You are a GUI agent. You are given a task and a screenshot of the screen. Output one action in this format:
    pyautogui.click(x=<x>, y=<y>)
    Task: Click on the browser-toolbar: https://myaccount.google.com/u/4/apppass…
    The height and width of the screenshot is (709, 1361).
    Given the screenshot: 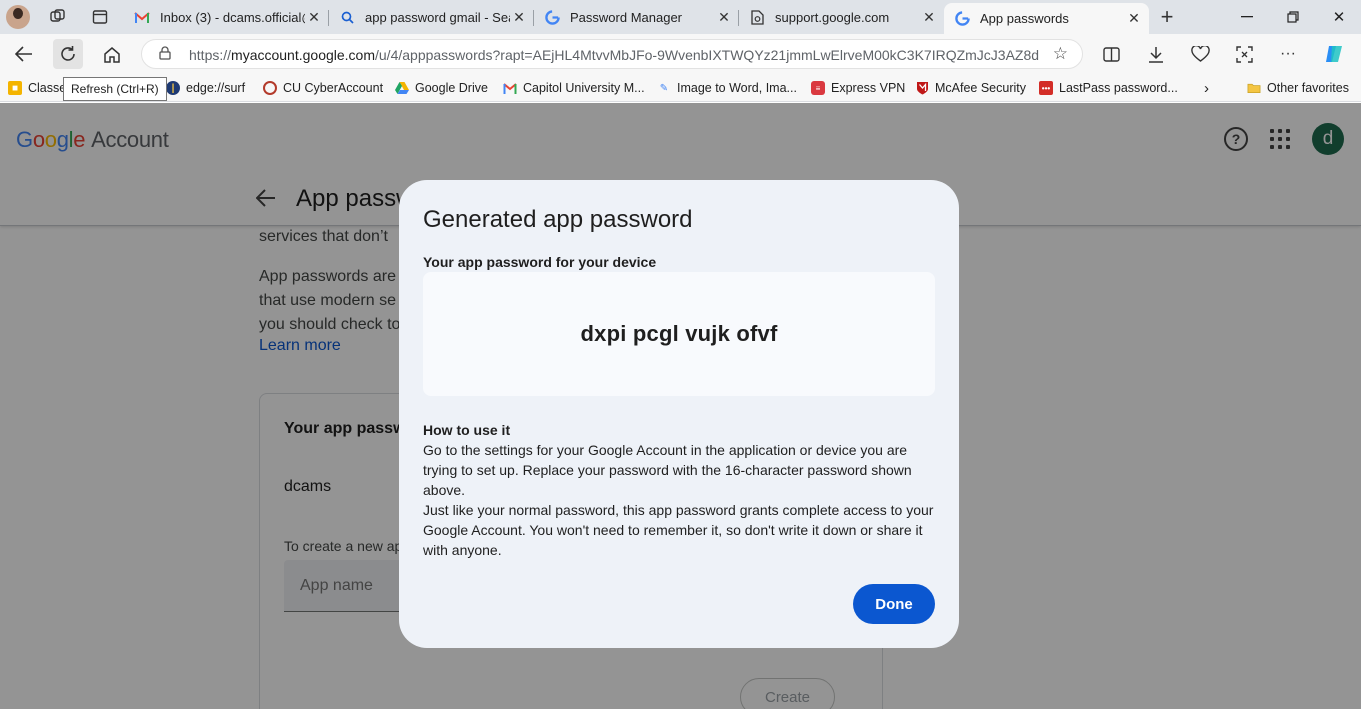 What is the action you would take?
    pyautogui.click(x=680, y=54)
    